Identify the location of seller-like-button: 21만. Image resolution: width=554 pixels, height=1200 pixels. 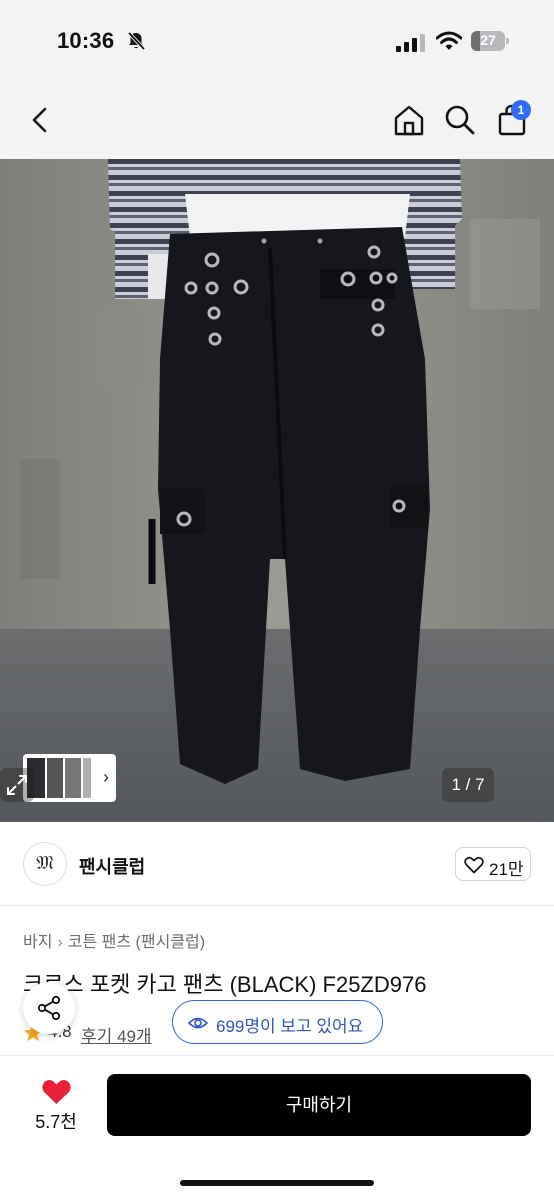
(493, 864).